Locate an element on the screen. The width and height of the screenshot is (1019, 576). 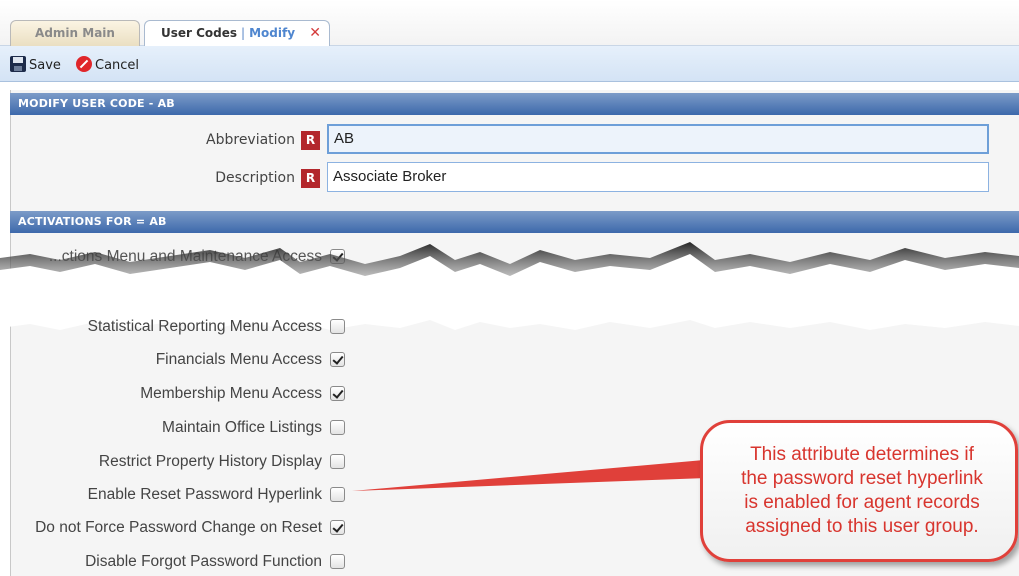
activation-row-property-history: Restrict Property History Display is located at coordinates (180, 462).